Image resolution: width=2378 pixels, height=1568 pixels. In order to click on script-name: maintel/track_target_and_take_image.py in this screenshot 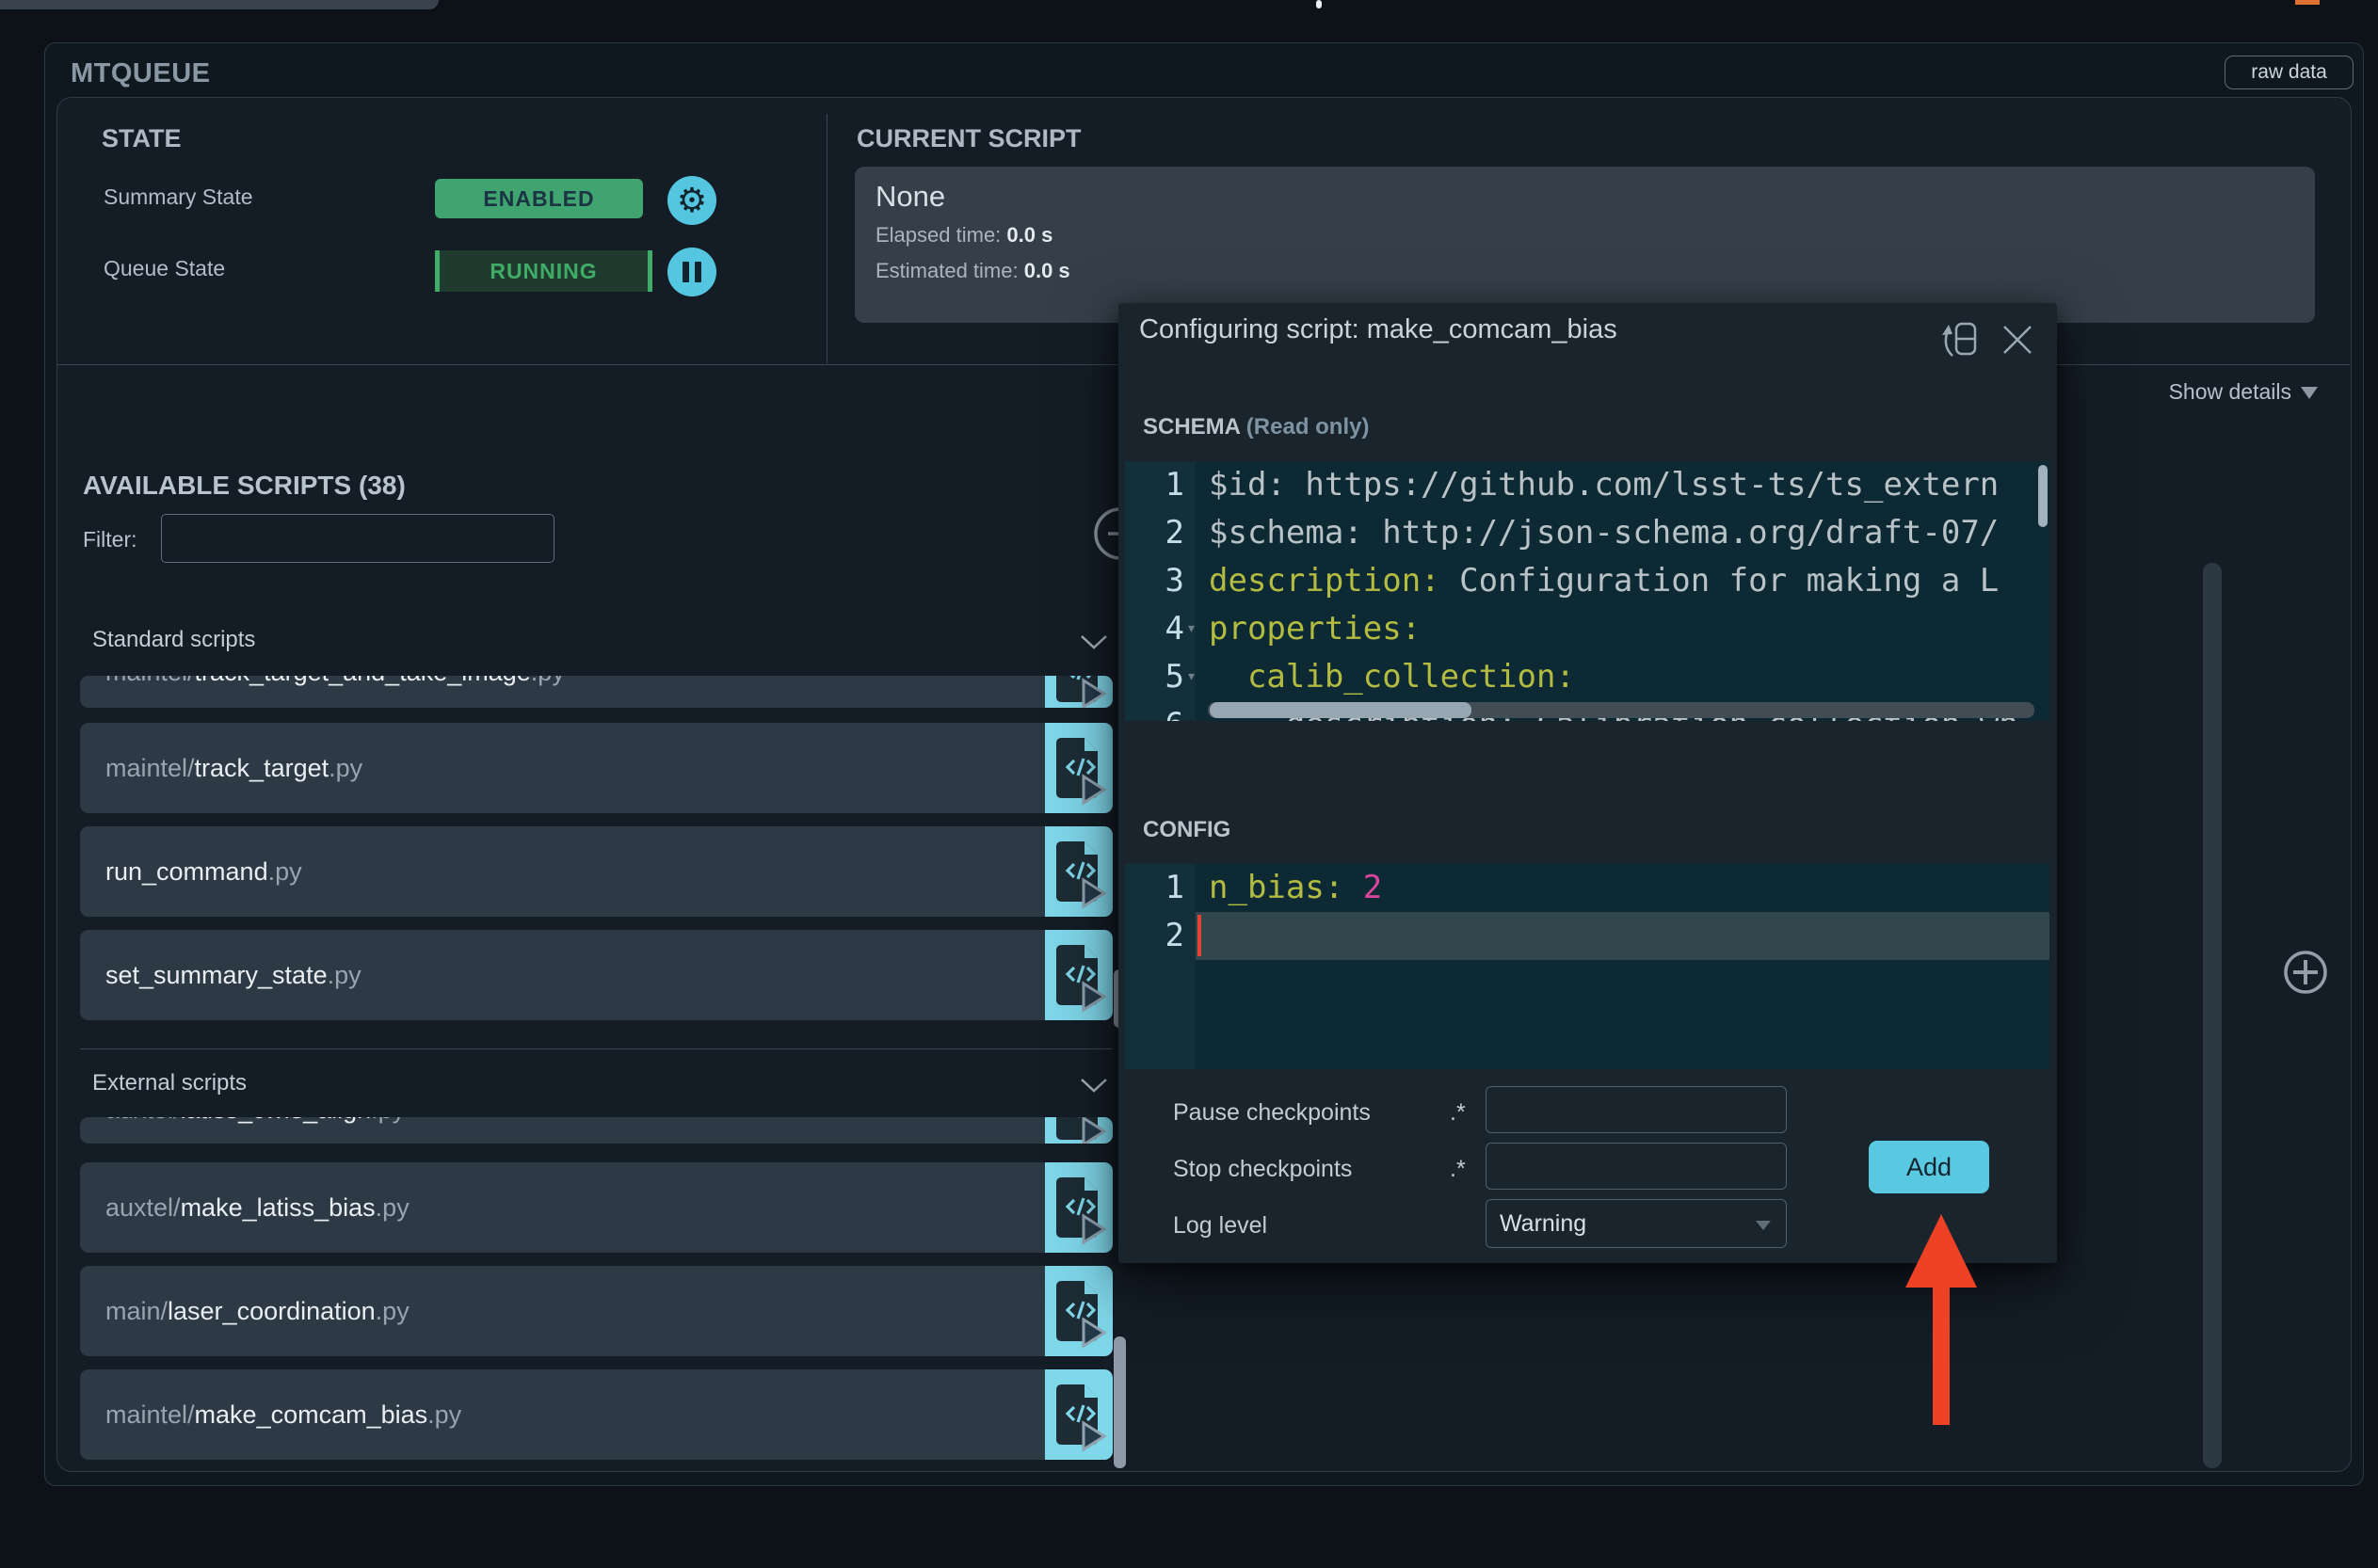, I will do `click(596, 692)`.